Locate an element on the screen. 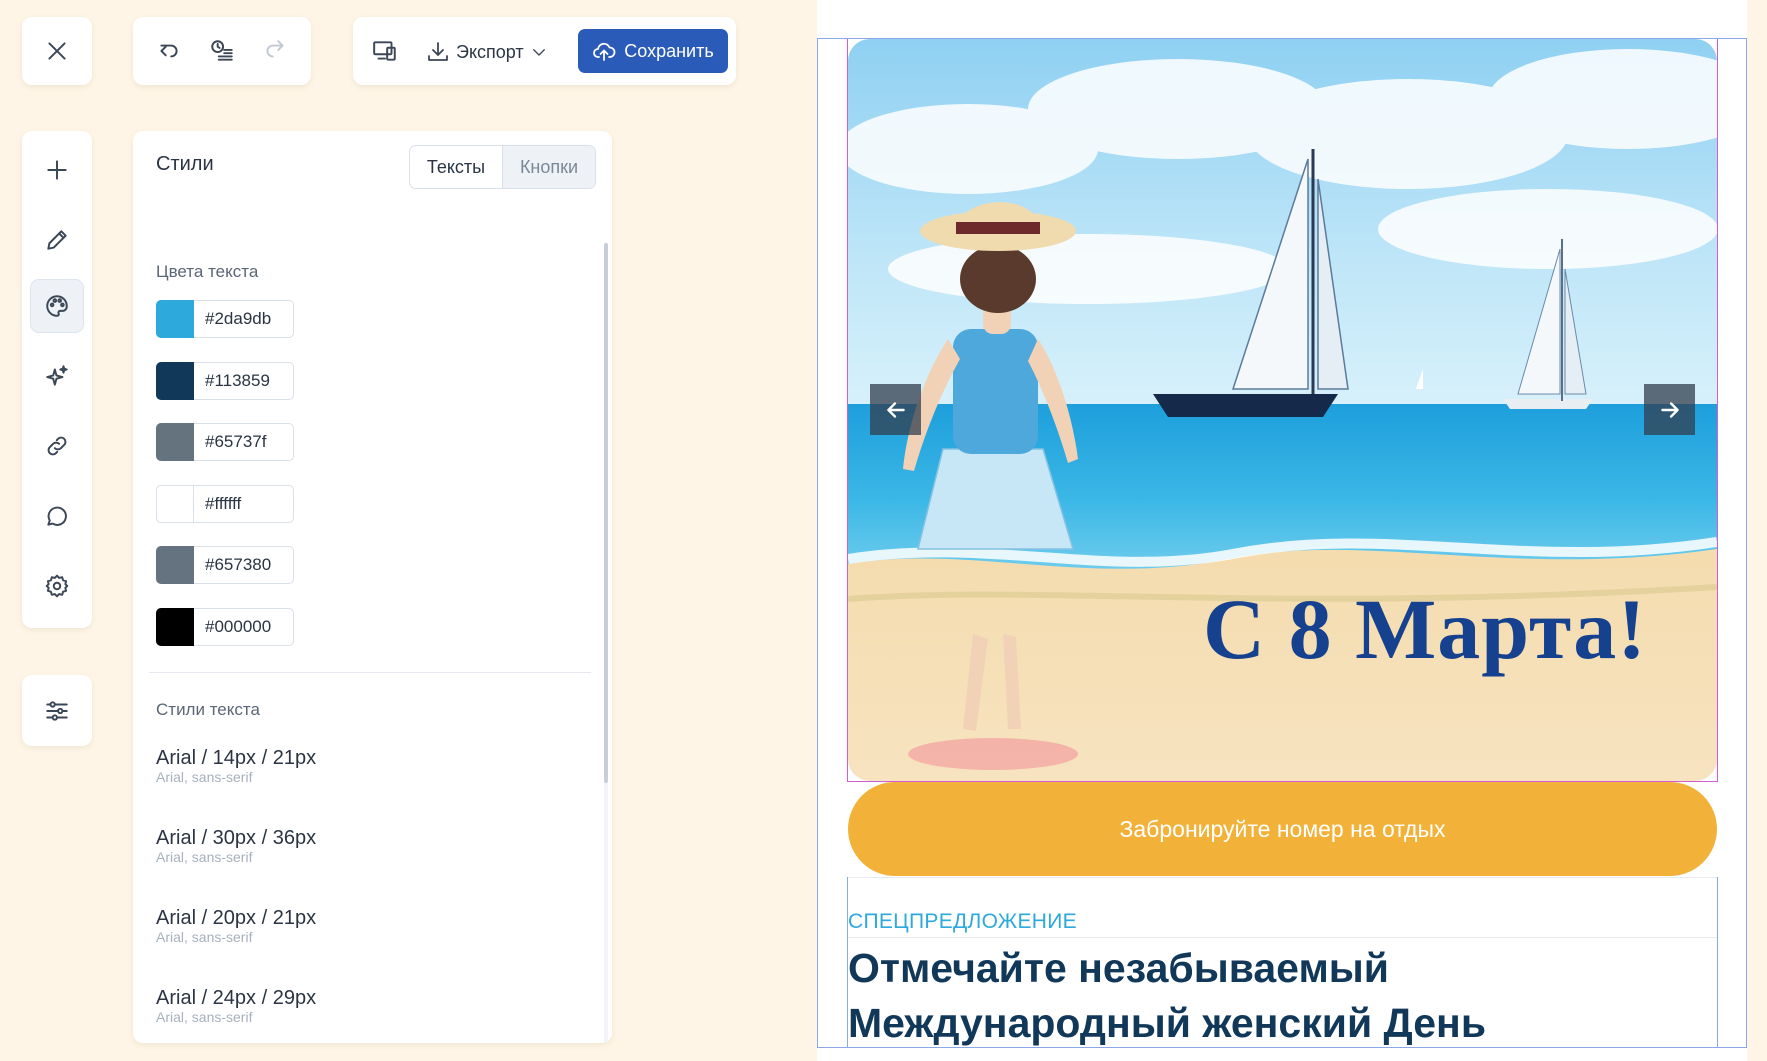 This screenshot has width=1767, height=1061. colors-section-label: Цвета текста is located at coordinates (207, 271).